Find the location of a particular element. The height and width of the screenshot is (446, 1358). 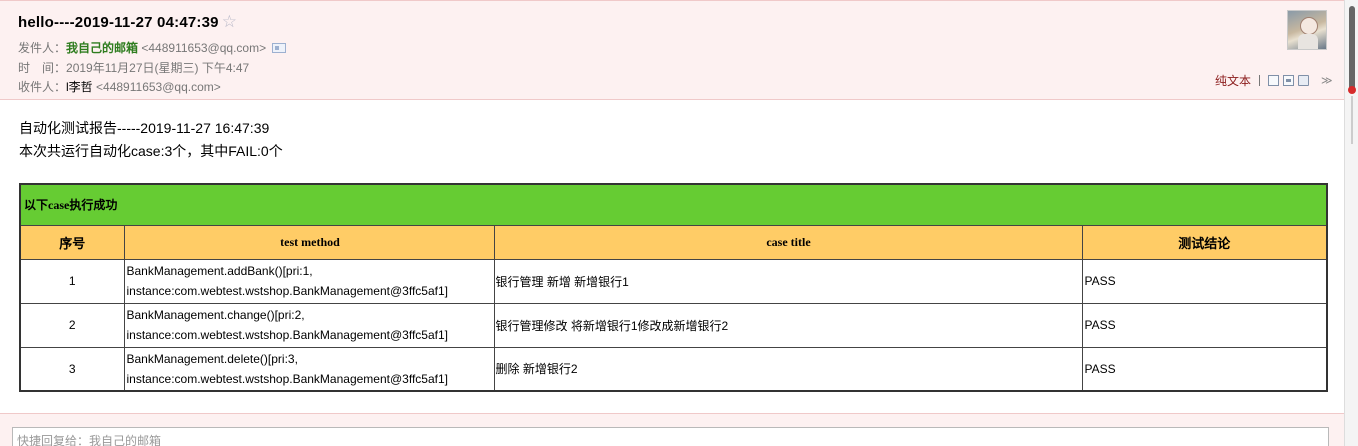

chevron-down-icon: ≫ is located at coordinates (1327, 80).